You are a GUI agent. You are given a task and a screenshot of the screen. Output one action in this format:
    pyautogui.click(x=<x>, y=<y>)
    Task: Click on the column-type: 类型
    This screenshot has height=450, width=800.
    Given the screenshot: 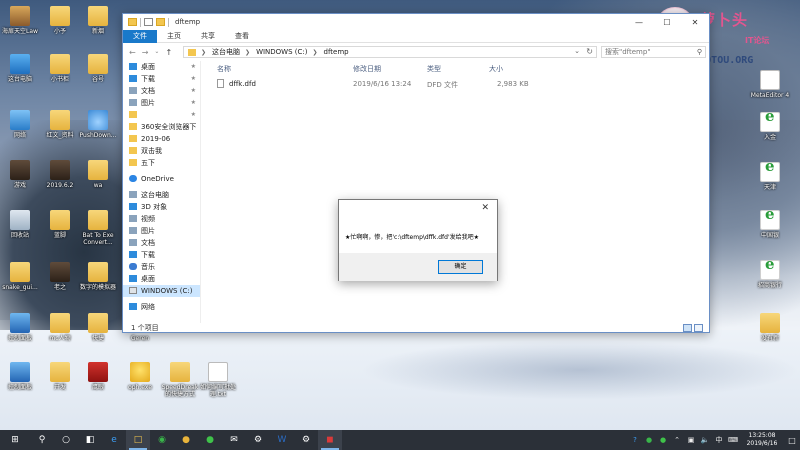 What is the action you would take?
    pyautogui.click(x=434, y=69)
    